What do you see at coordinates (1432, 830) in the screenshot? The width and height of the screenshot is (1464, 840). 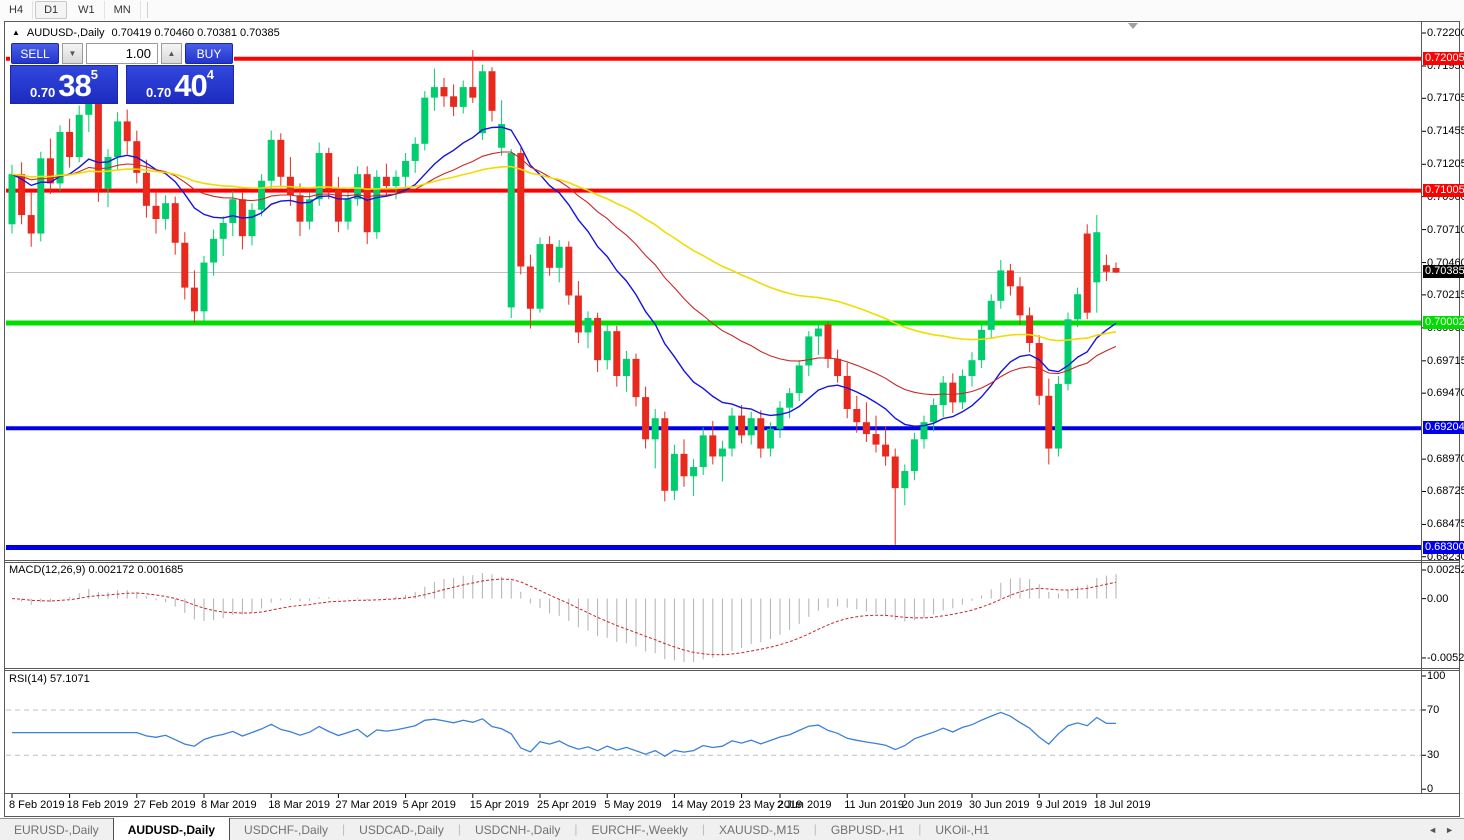 I see `tab-scroll-left-icon: ◄` at bounding box center [1432, 830].